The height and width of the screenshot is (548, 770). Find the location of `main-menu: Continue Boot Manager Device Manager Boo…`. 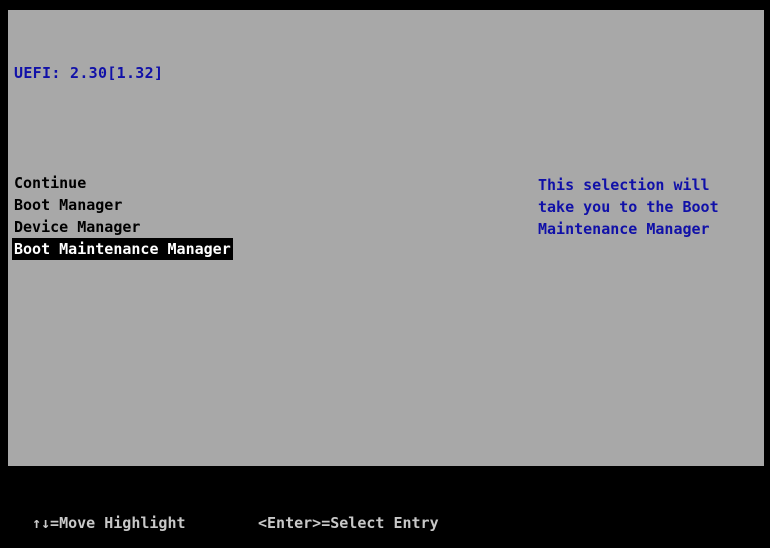

main-menu: Continue Boot Manager Device Manager Boo… is located at coordinates (122, 216).